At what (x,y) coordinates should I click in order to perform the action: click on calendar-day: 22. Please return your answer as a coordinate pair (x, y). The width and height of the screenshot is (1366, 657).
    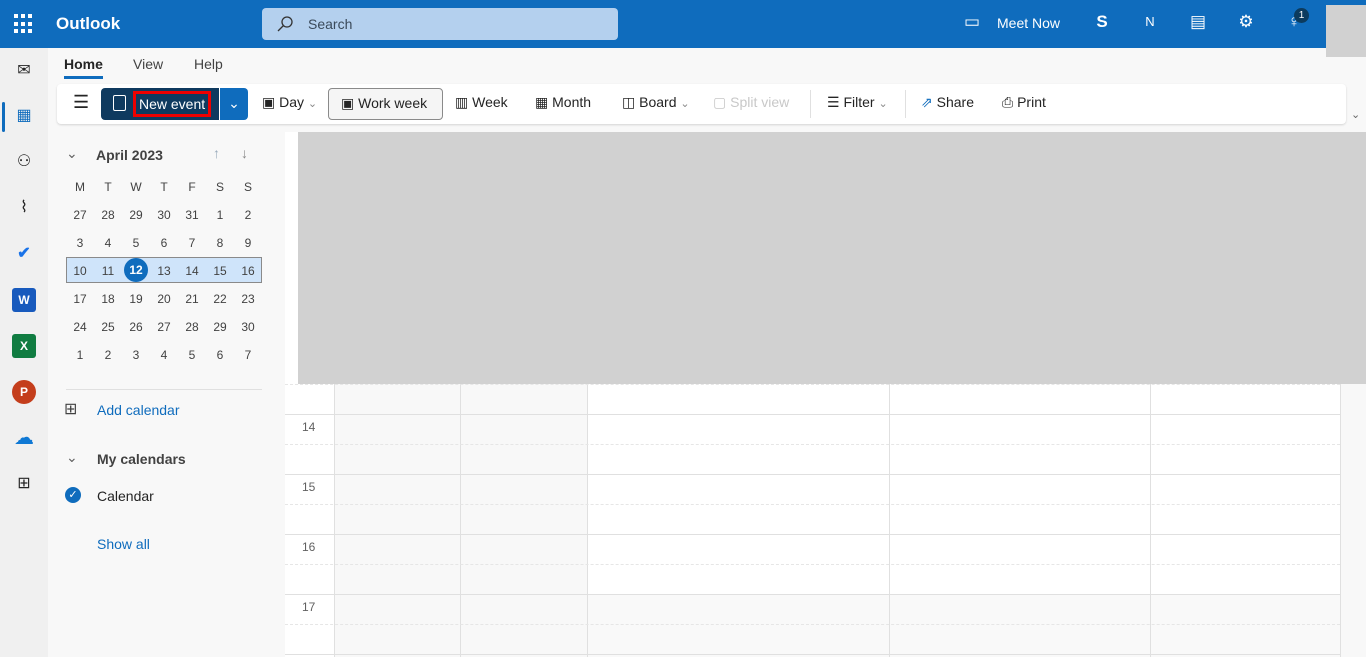
    Looking at the image, I should click on (220, 299).